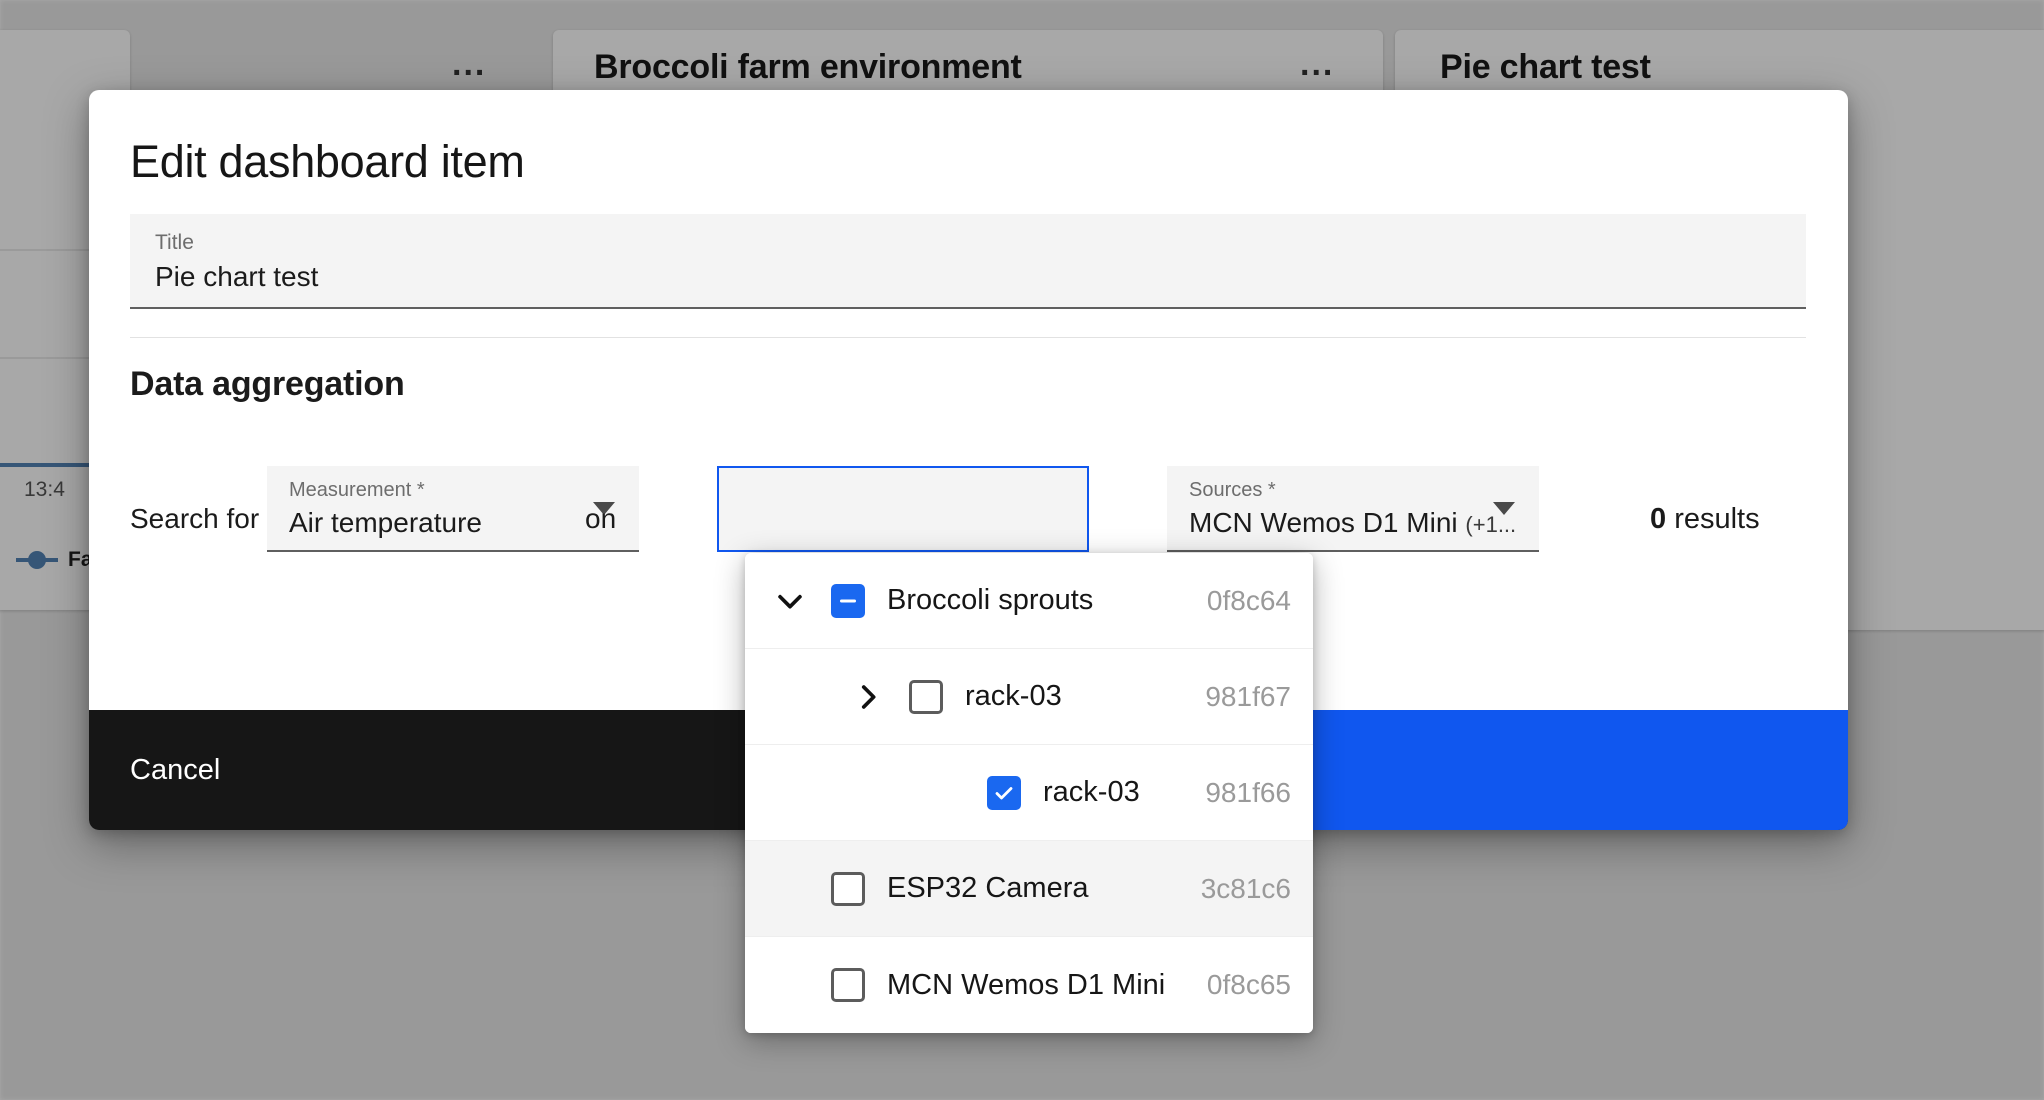 This screenshot has height=1100, width=2044. Describe the element at coordinates (174, 242) in the screenshot. I see `title-input-label: Title` at that location.